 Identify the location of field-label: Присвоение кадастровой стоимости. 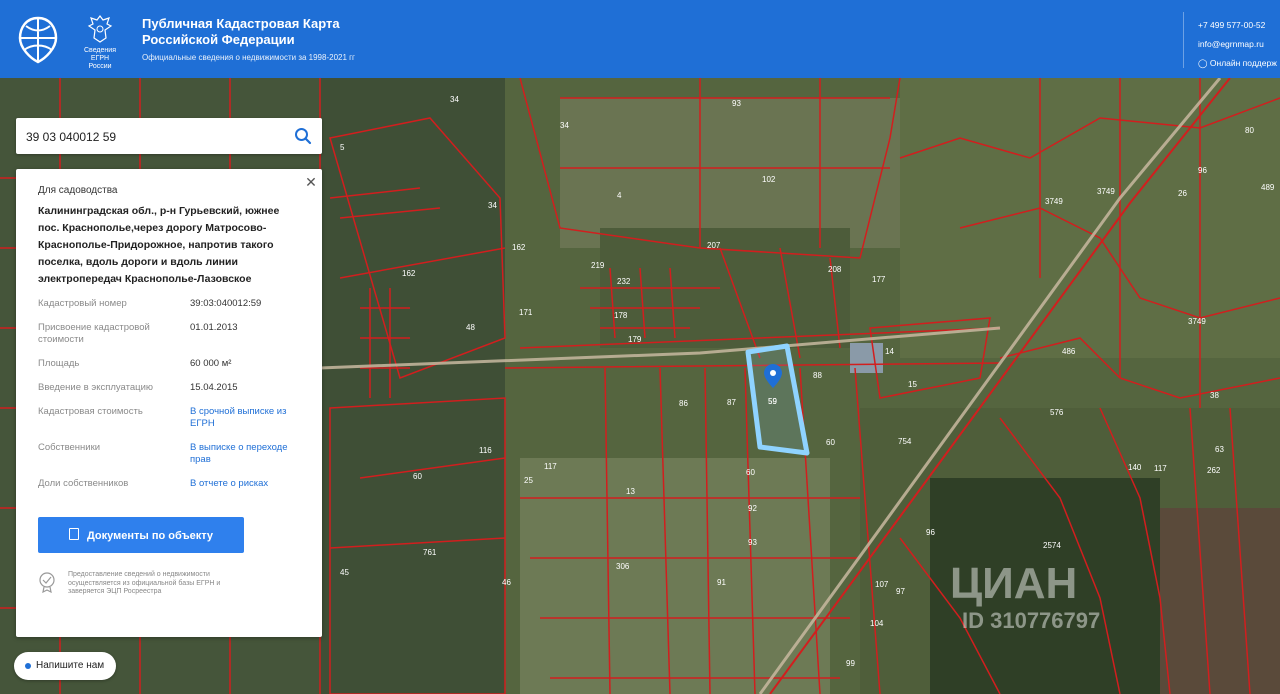
(94, 333).